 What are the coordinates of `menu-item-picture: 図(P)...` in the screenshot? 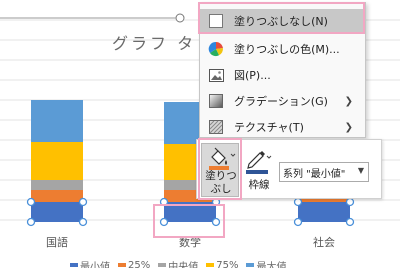 It's located at (282, 75).